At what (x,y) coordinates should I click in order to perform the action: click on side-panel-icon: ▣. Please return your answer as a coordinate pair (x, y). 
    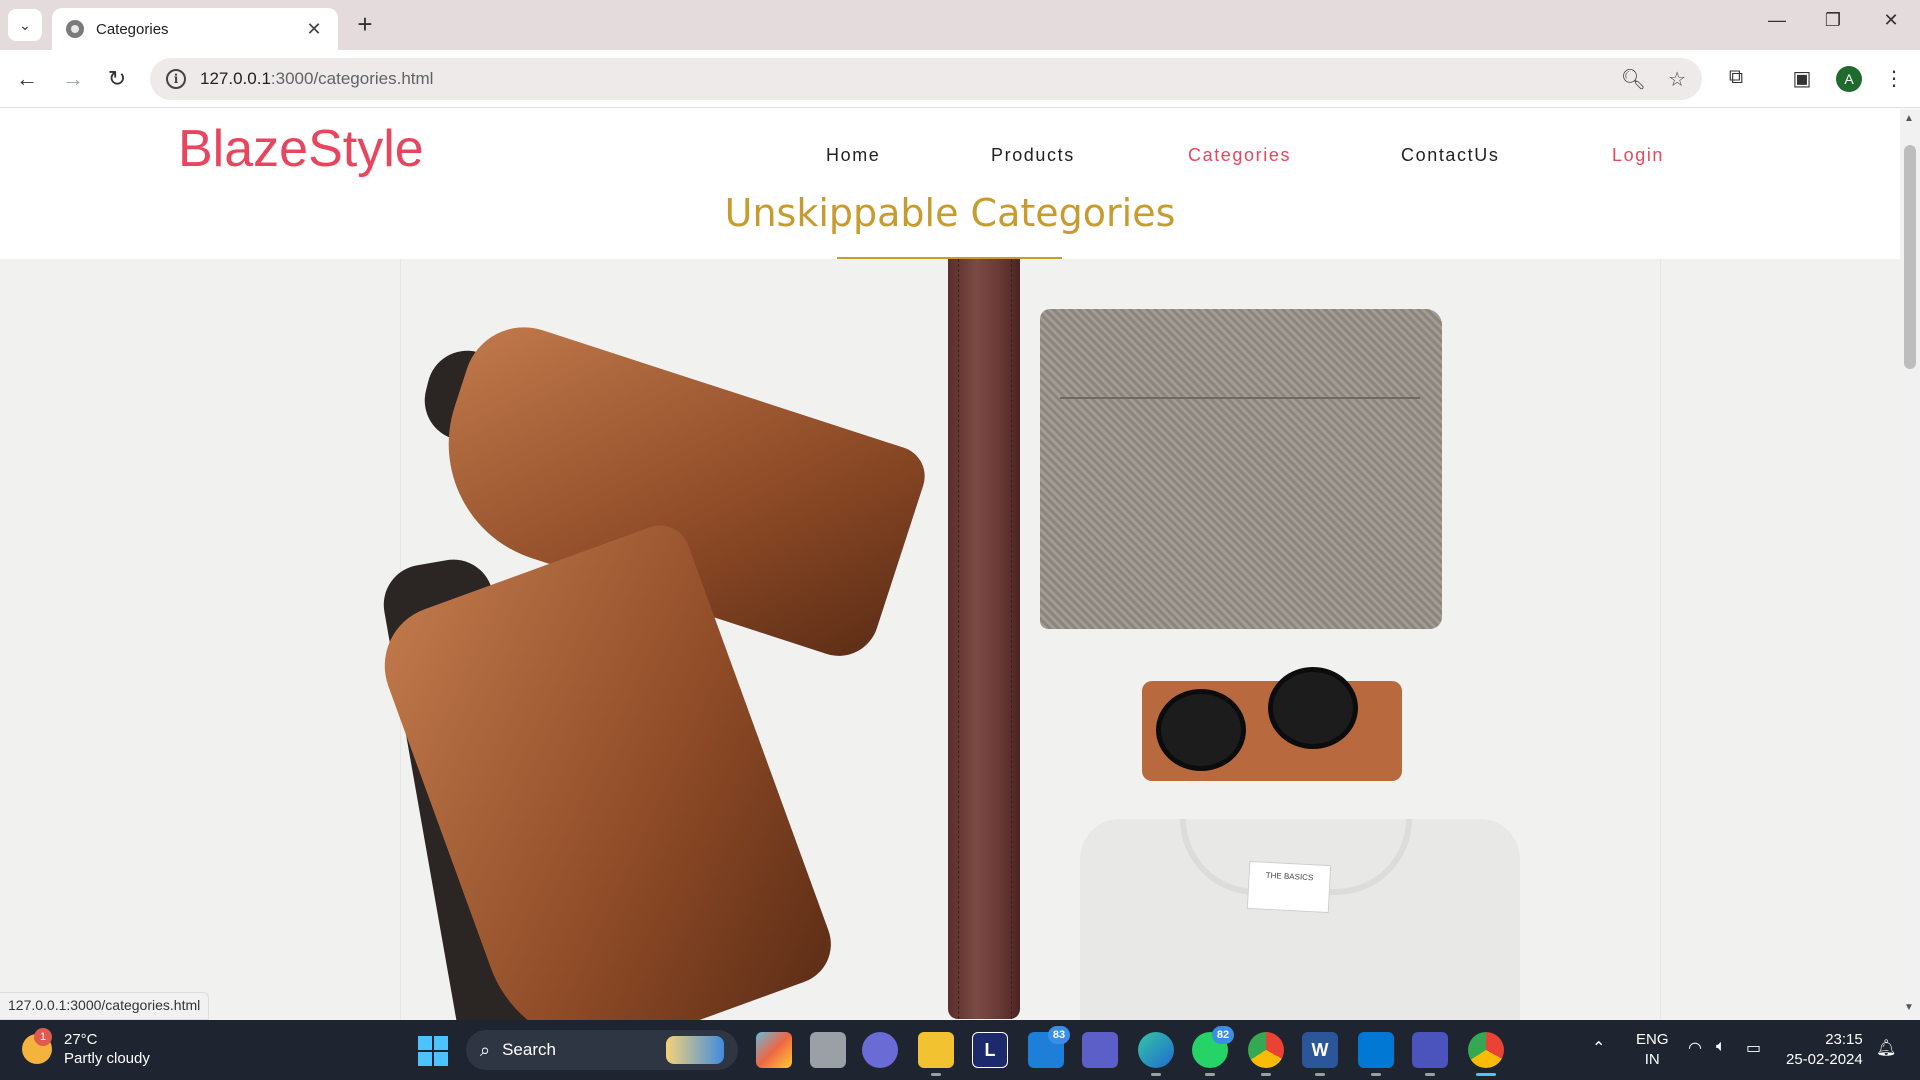
    Looking at the image, I should click on (1802, 78).